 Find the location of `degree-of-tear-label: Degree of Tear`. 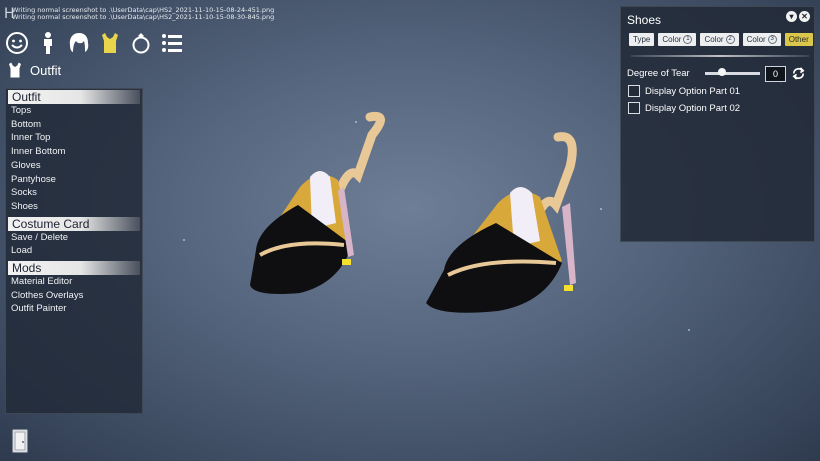

degree-of-tear-label: Degree of Tear is located at coordinates (658, 73).